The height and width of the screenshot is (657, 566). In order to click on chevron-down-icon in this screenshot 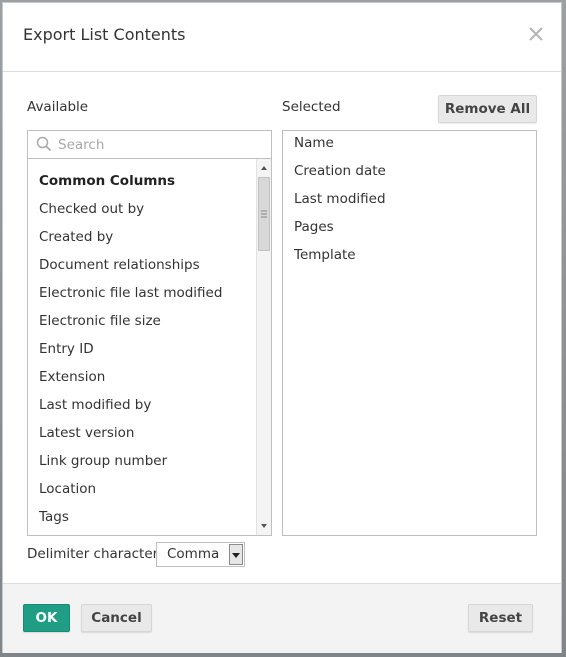, I will do `click(236, 555)`.